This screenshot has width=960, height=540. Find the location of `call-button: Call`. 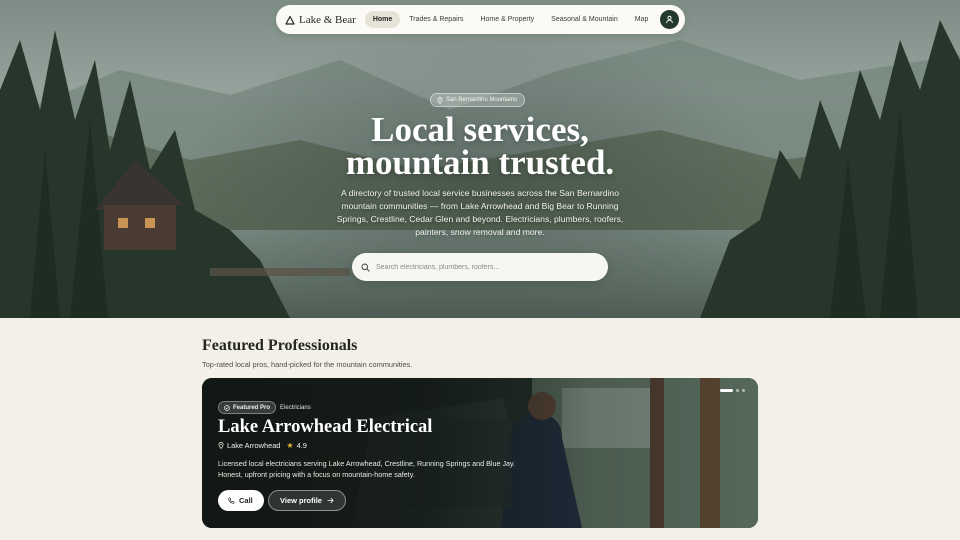

call-button: Call is located at coordinates (241, 500).